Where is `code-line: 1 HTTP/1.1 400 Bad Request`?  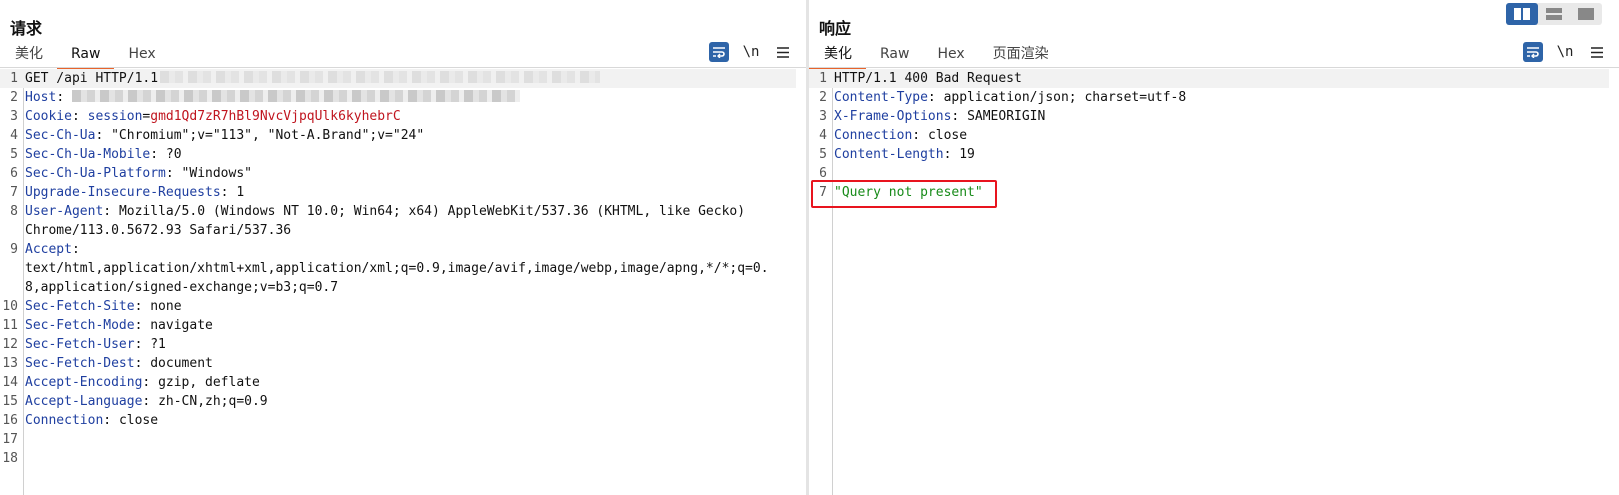 code-line: 1 HTTP/1.1 400 Bad Request is located at coordinates (1209, 78).